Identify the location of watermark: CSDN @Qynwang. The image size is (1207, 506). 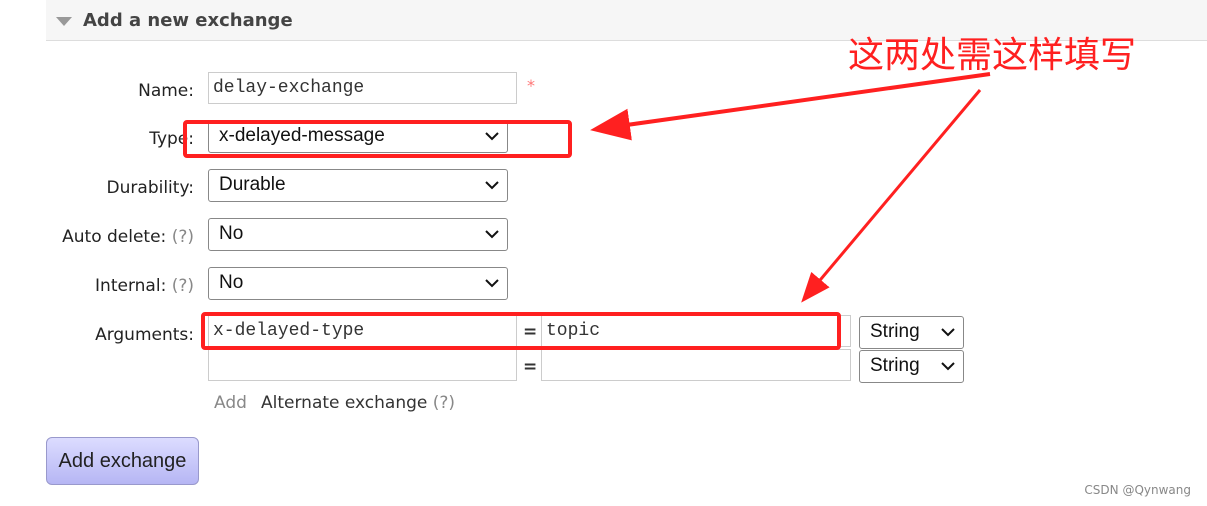
(1137, 490).